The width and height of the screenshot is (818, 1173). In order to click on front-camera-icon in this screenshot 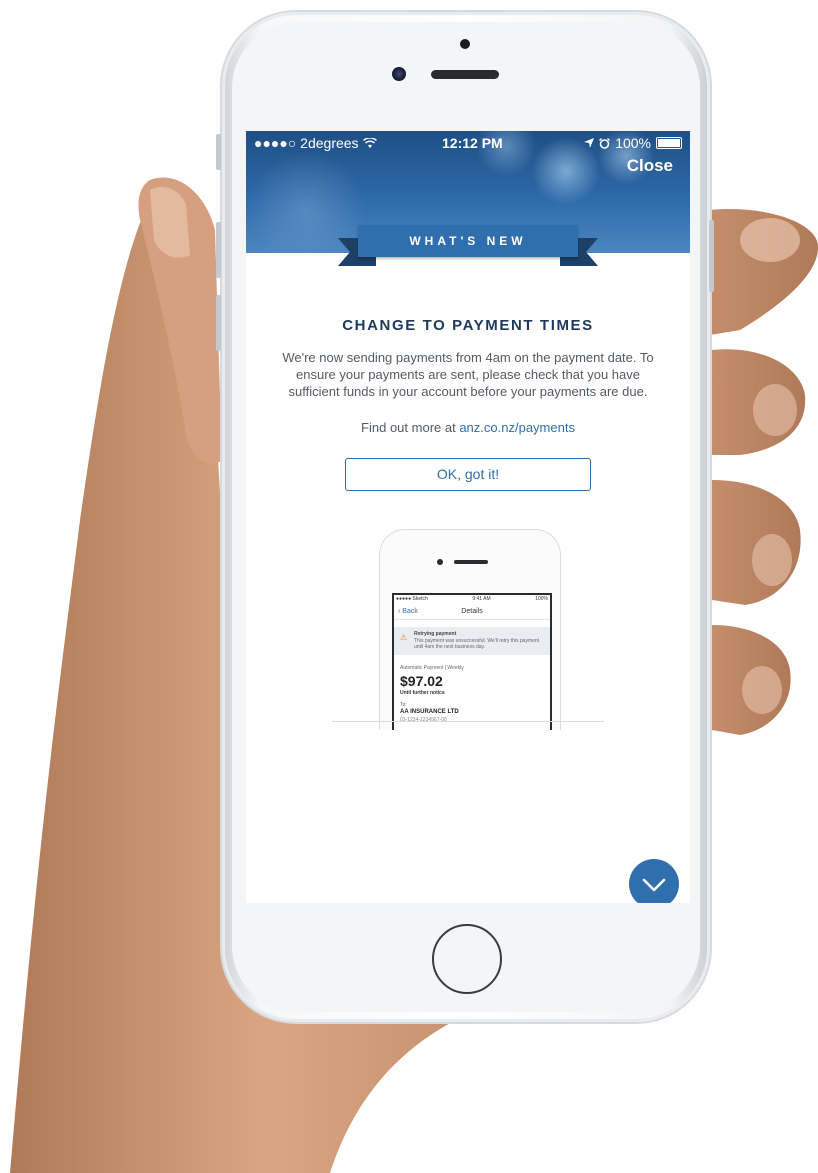, I will do `click(399, 74)`.